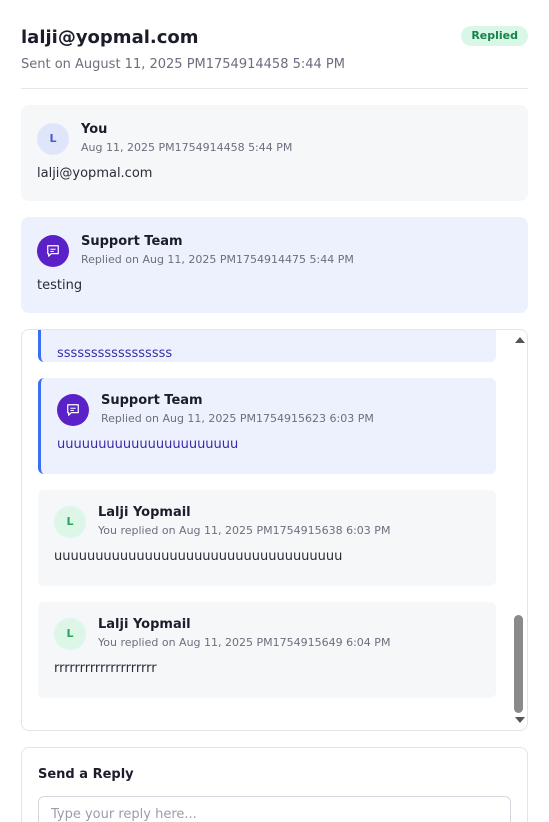 The height and width of the screenshot is (822, 549). Describe the element at coordinates (518, 664) in the screenshot. I see `scroll-thumb` at that location.